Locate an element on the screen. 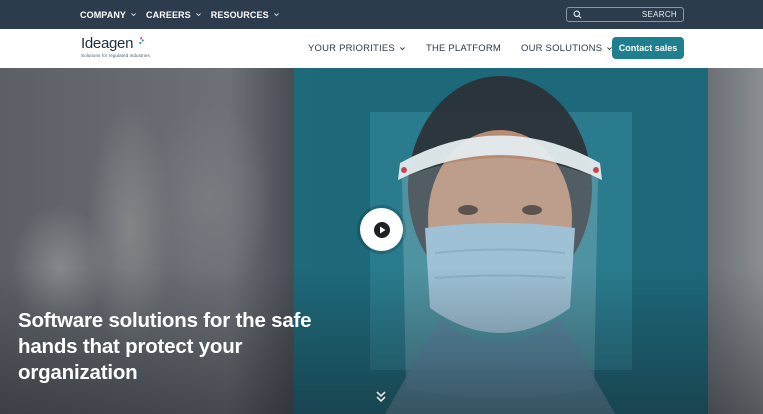  nav-the-platform: THE PLATFORM is located at coordinates (463, 48).